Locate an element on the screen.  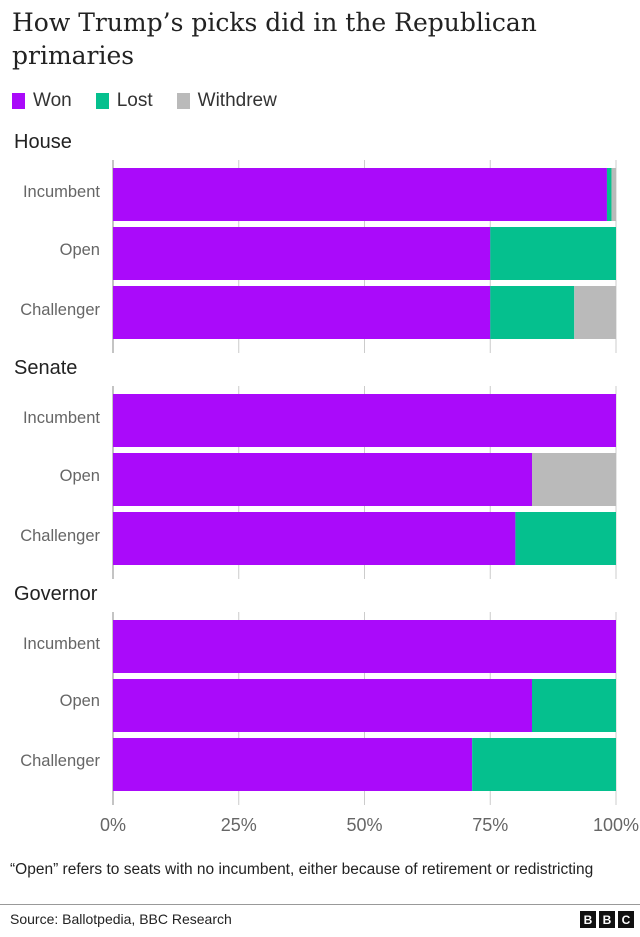
x-tick-label: 25% is located at coordinates (239, 825).